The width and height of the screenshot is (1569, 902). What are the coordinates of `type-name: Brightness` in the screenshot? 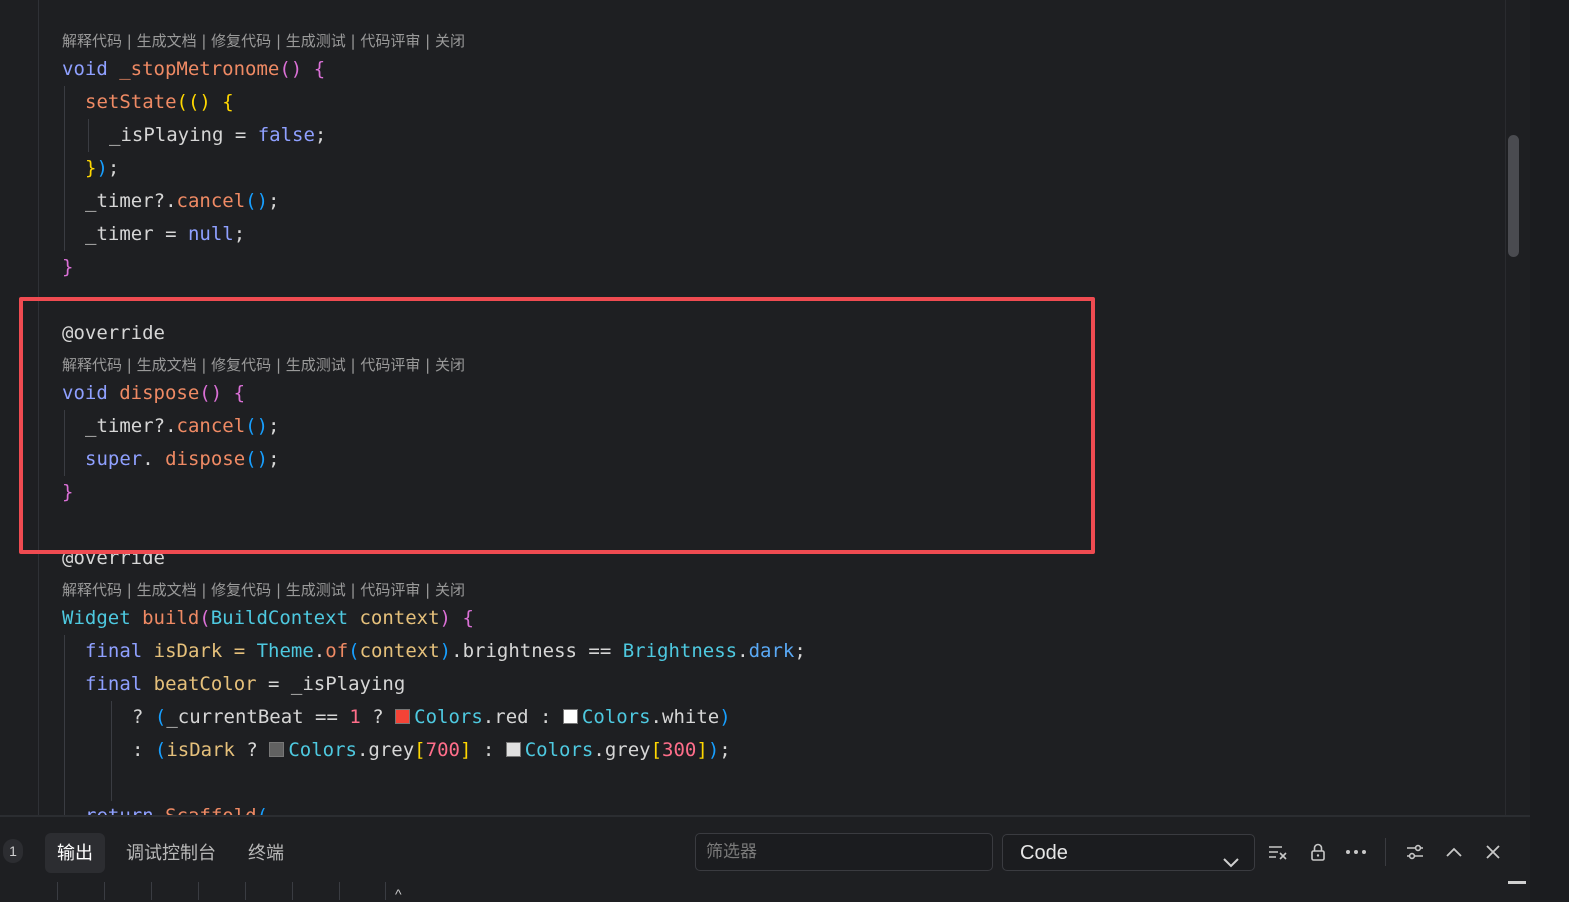 It's located at (680, 651).